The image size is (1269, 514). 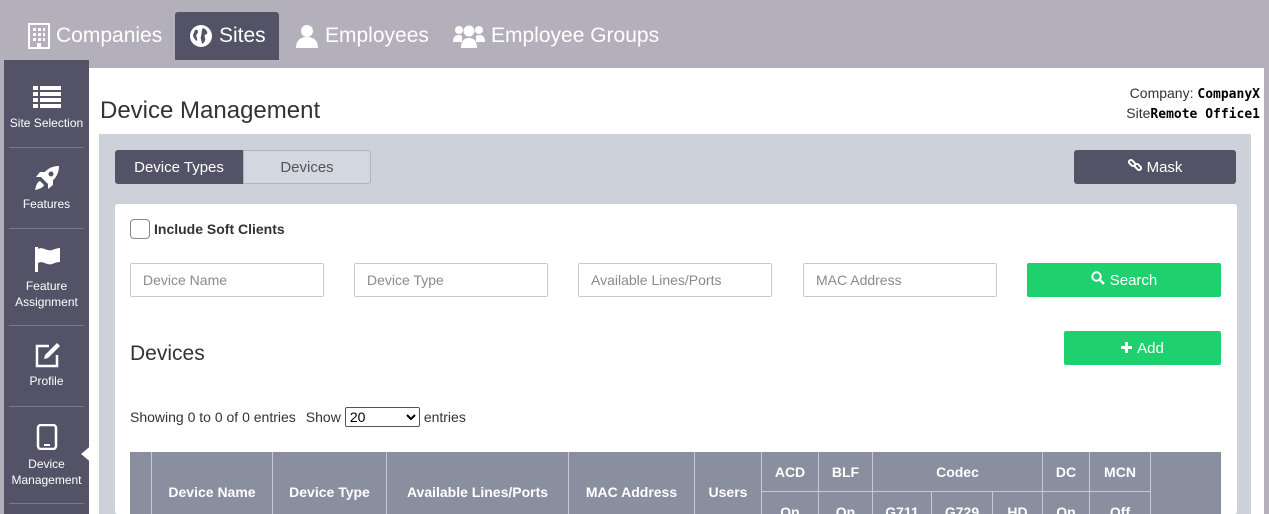 What do you see at coordinates (1138, 113) in the screenshot?
I see `site-label: Site` at bounding box center [1138, 113].